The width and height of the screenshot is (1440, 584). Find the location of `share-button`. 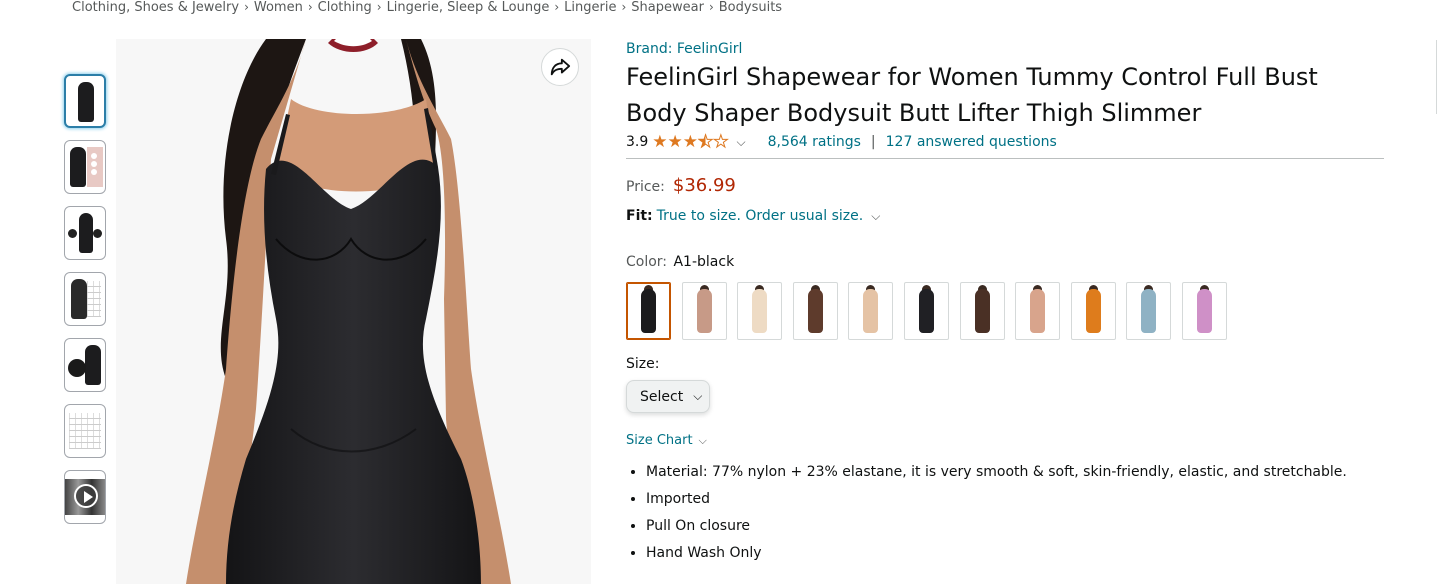

share-button is located at coordinates (560, 67).